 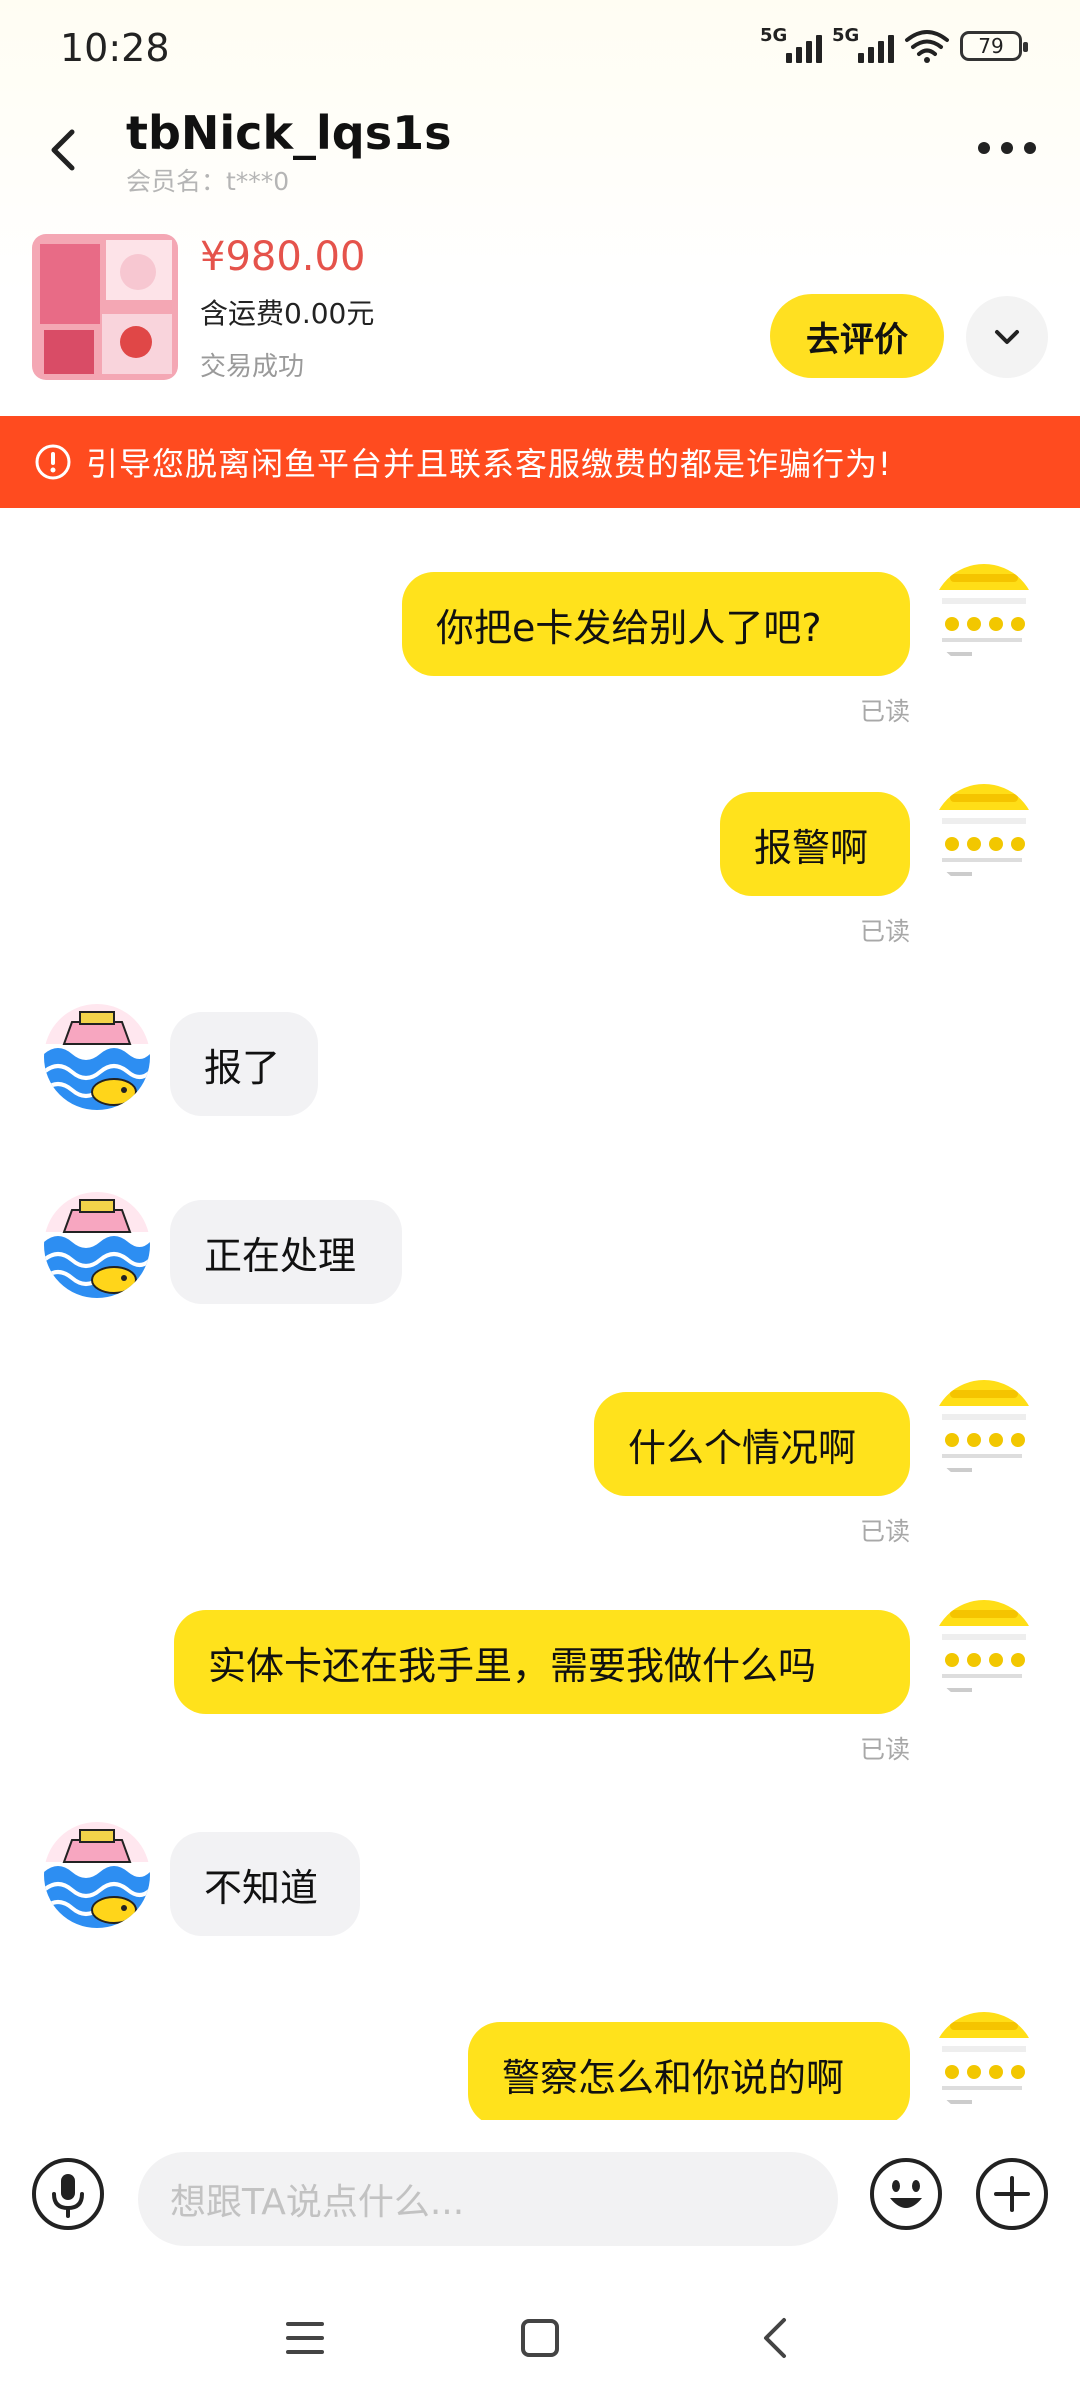 What do you see at coordinates (857, 336) in the screenshot?
I see `review-button: 去评价` at bounding box center [857, 336].